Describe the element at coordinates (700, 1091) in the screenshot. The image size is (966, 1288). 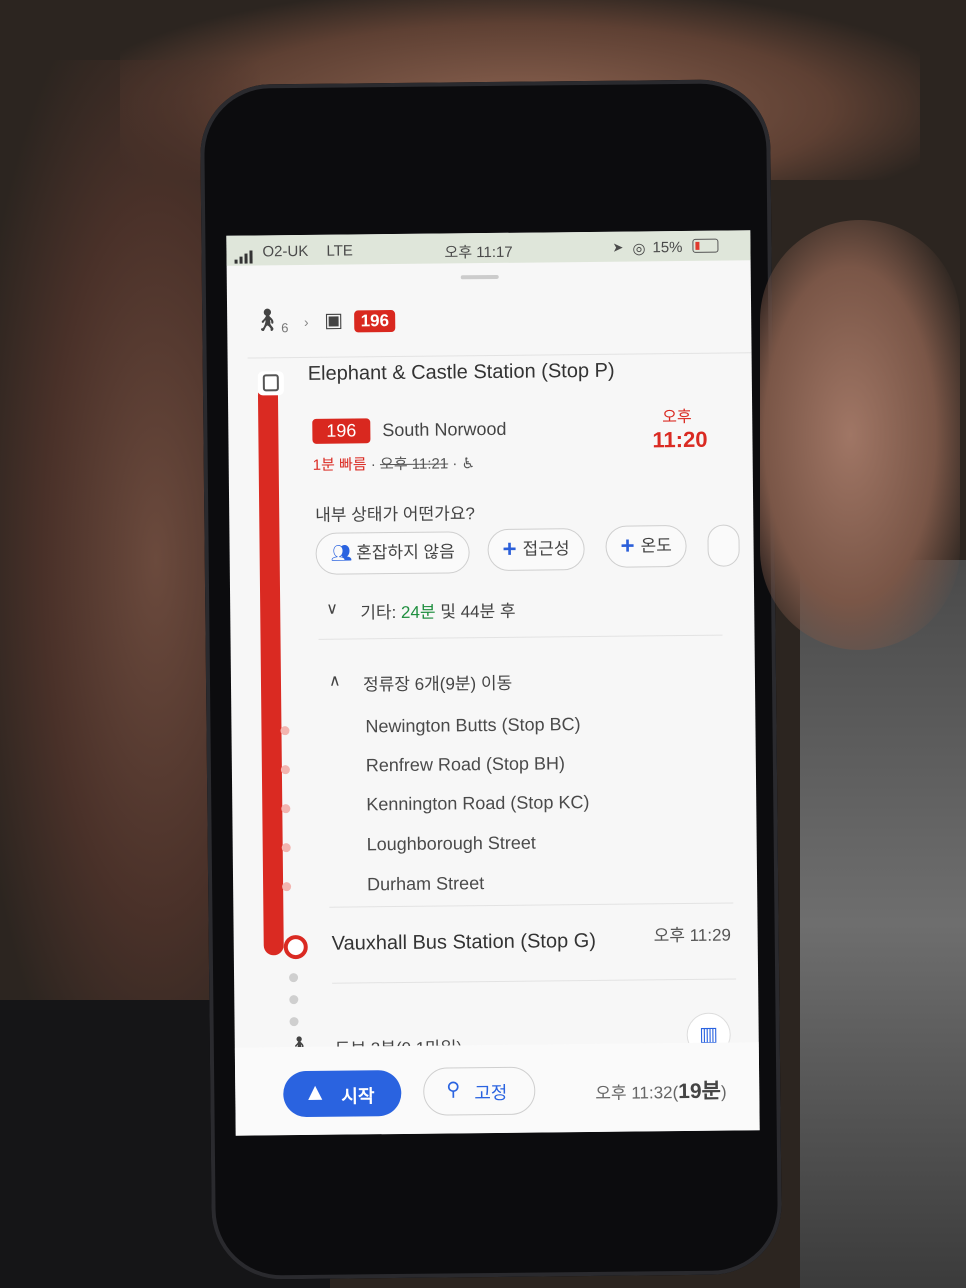
I see `trip-duration: 19분` at that location.